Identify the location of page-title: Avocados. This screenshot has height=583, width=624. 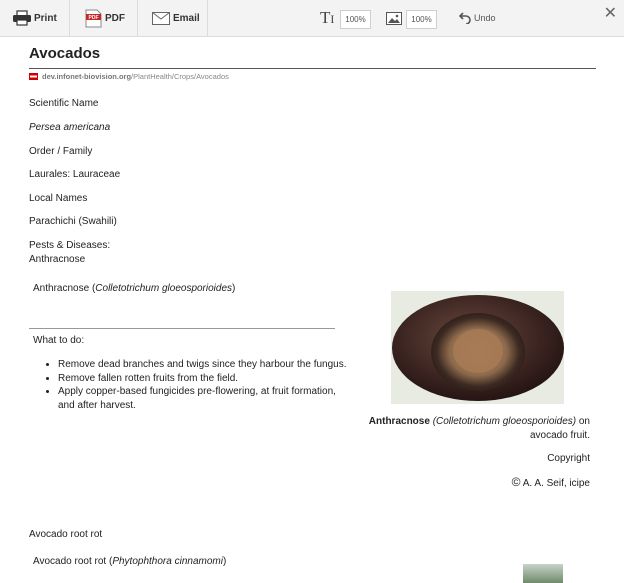
(65, 53).